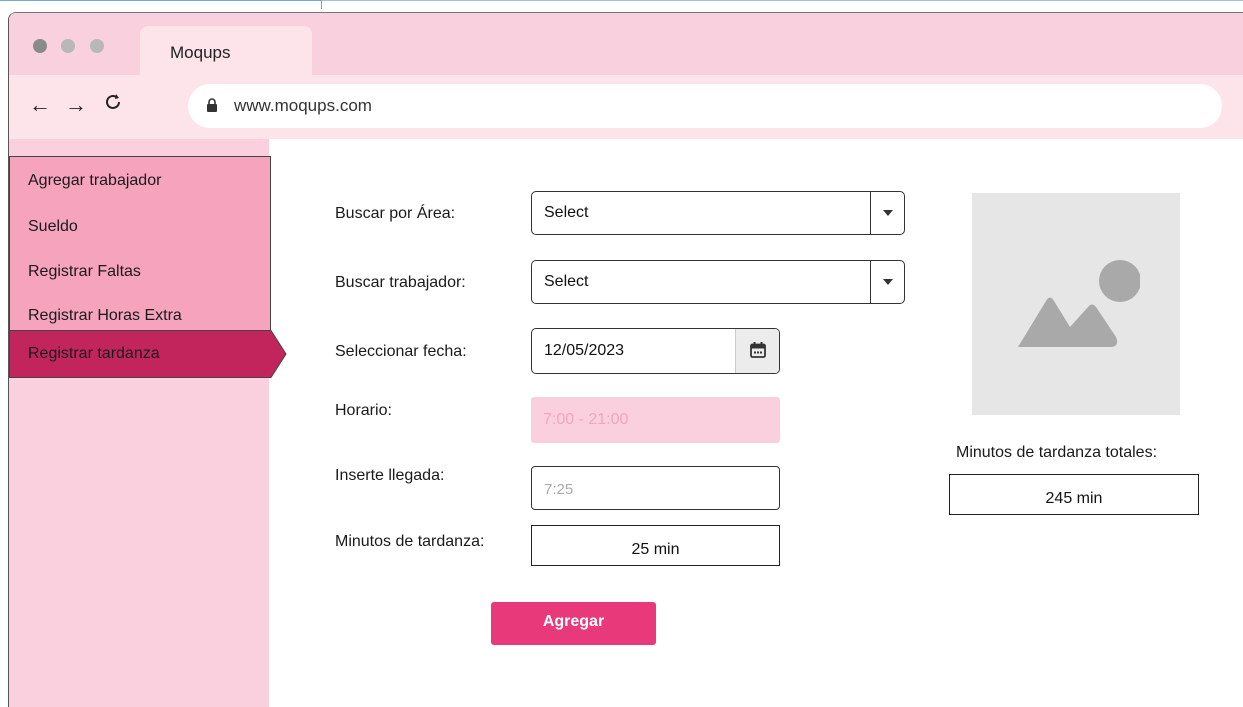 Image resolution: width=1243 pixels, height=707 pixels. Describe the element at coordinates (1079, 303) in the screenshot. I see `image-icon` at that location.